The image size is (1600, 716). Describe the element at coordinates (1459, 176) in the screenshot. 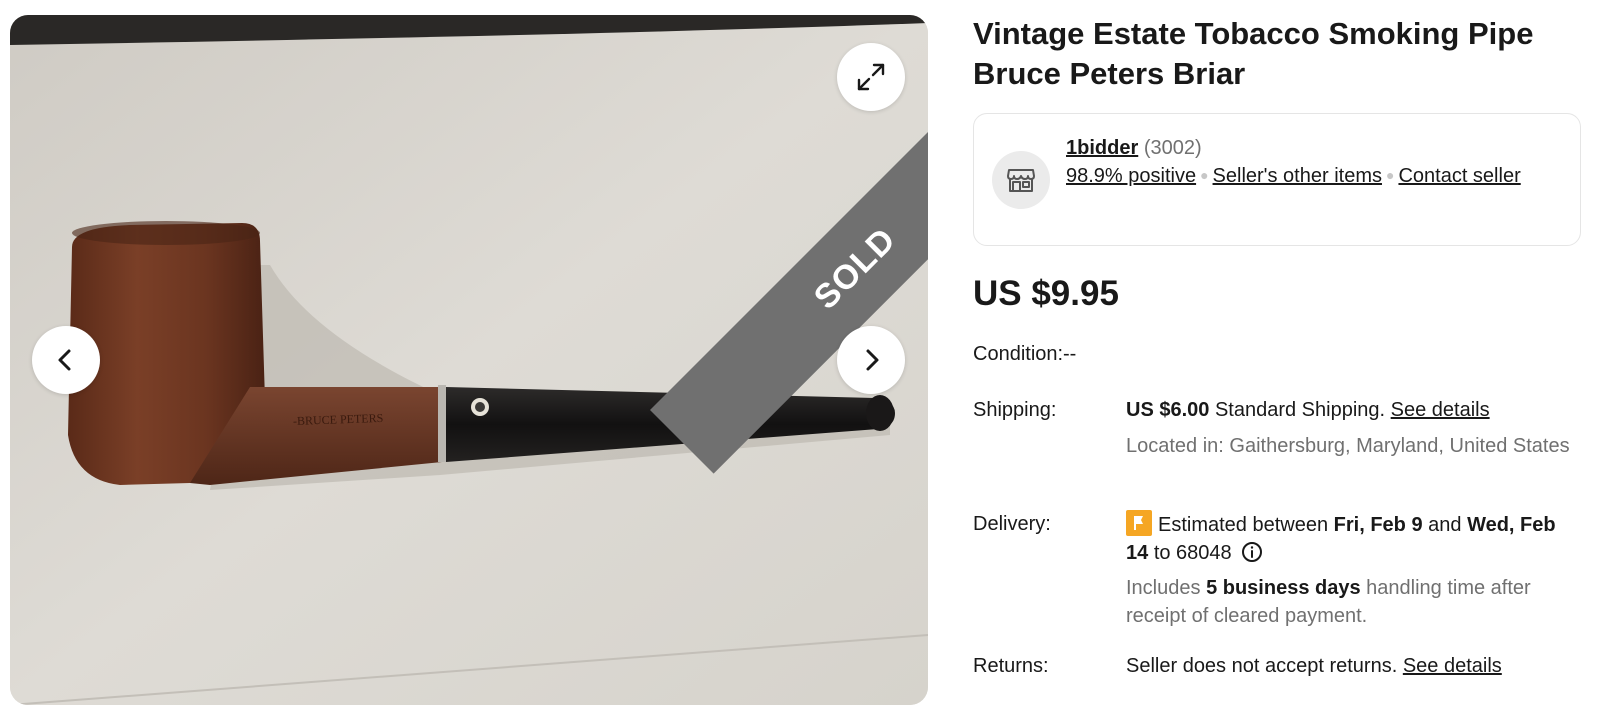

I see `contact-seller-link: Contact seller` at that location.